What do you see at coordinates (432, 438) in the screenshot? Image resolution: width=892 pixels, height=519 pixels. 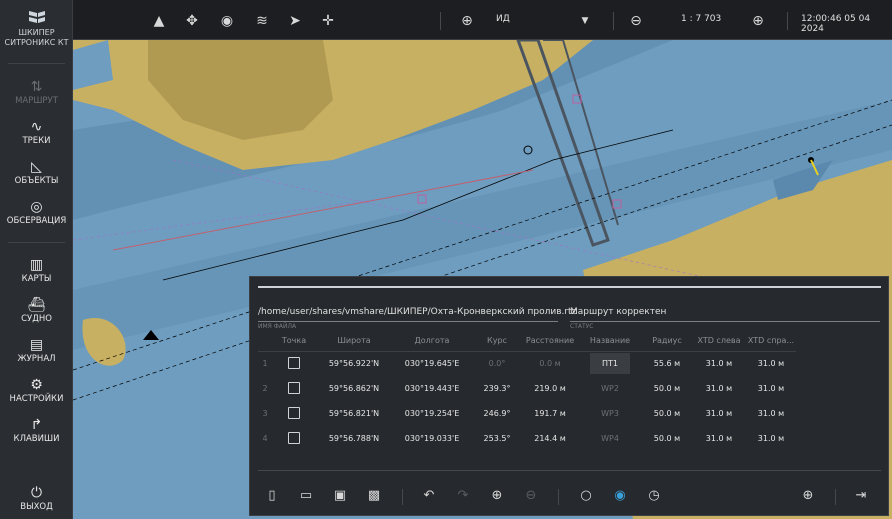 I see `cell-lon: 030°19.033'E` at bounding box center [432, 438].